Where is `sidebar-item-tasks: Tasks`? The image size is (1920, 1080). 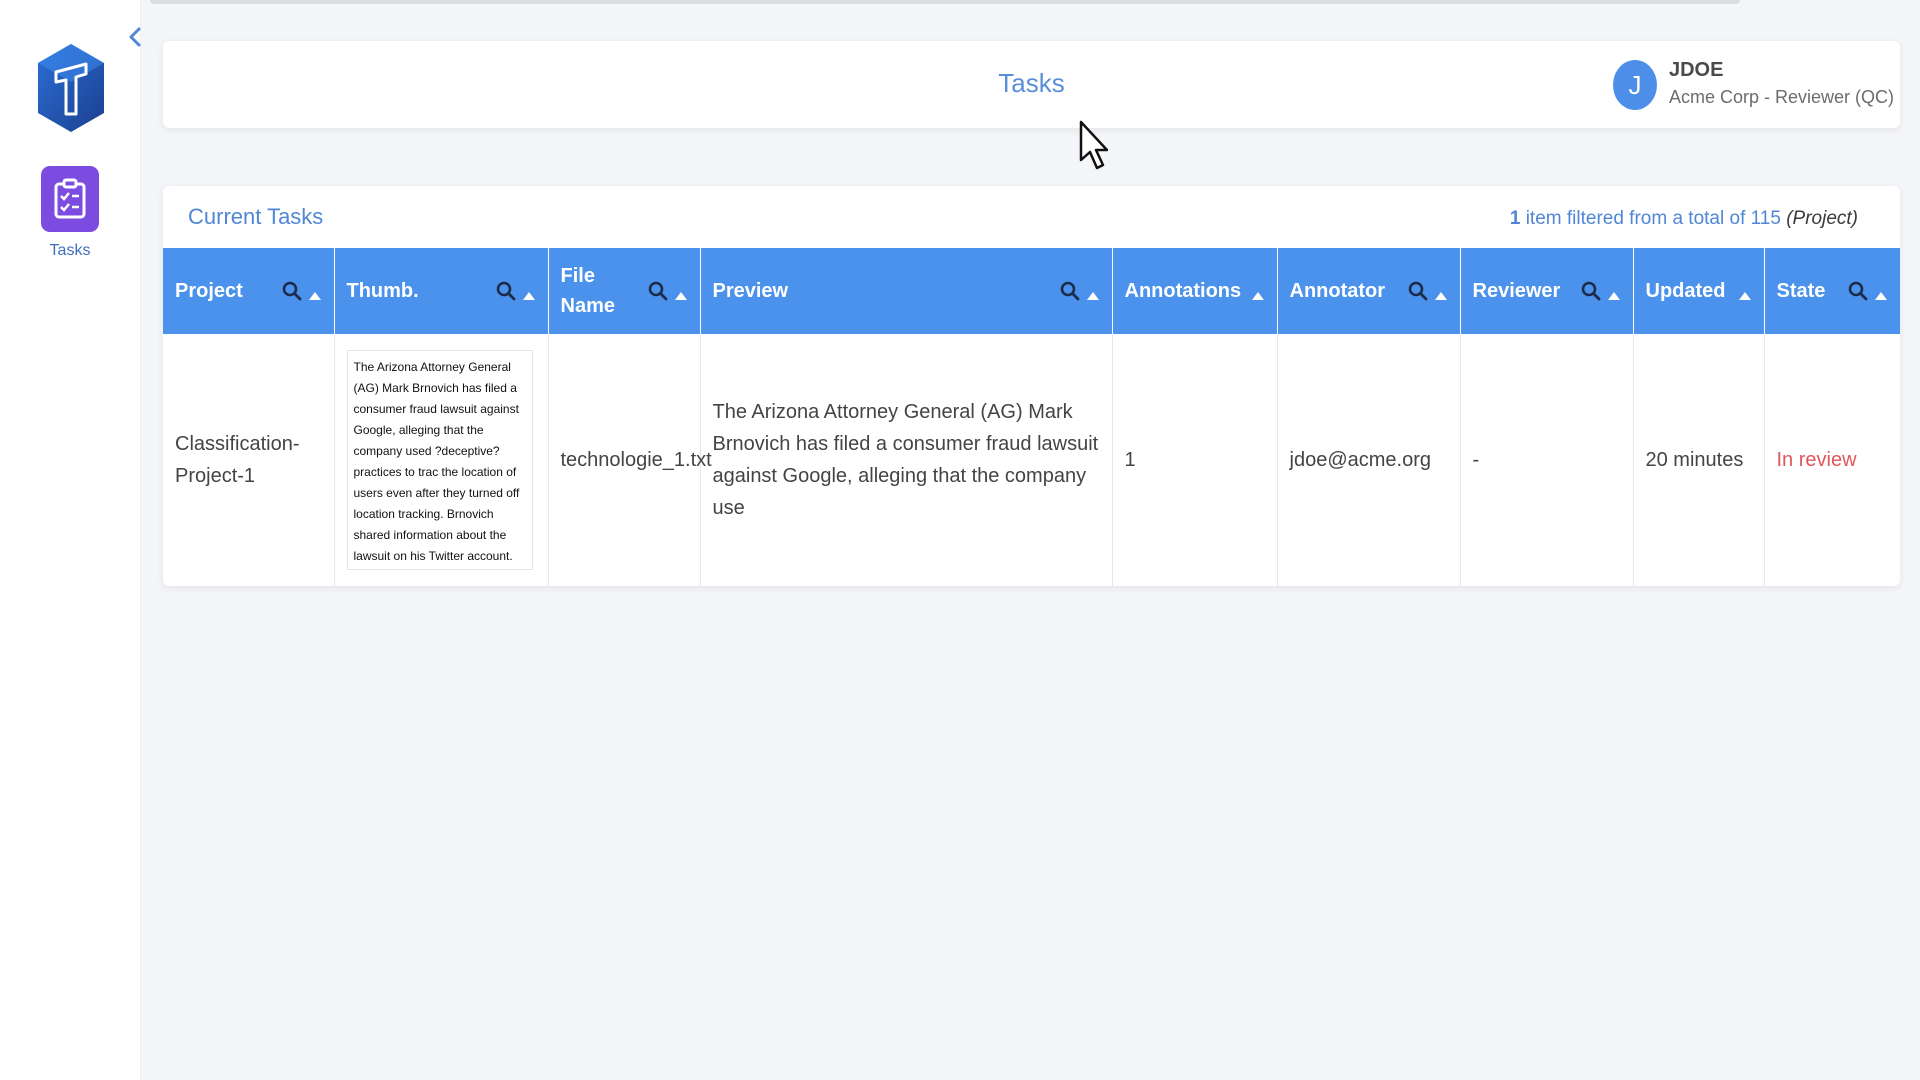
sidebar-item-tasks: Tasks is located at coordinates (70, 218).